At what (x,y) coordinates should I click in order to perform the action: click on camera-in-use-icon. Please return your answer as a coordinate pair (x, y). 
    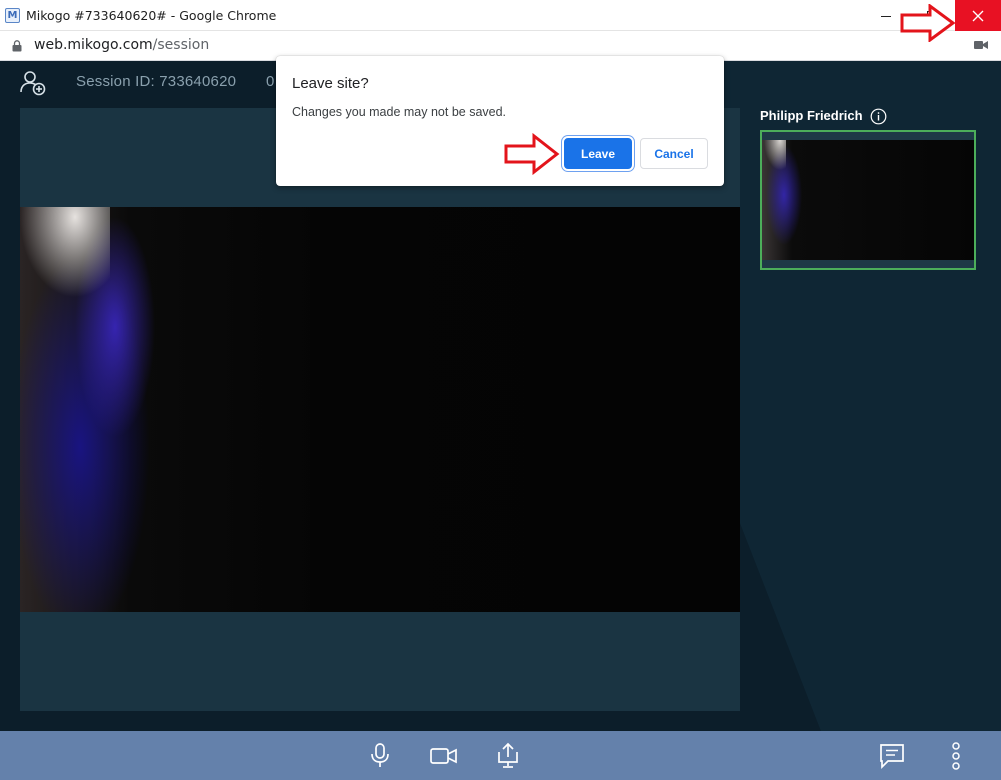
    Looking at the image, I should click on (981, 45).